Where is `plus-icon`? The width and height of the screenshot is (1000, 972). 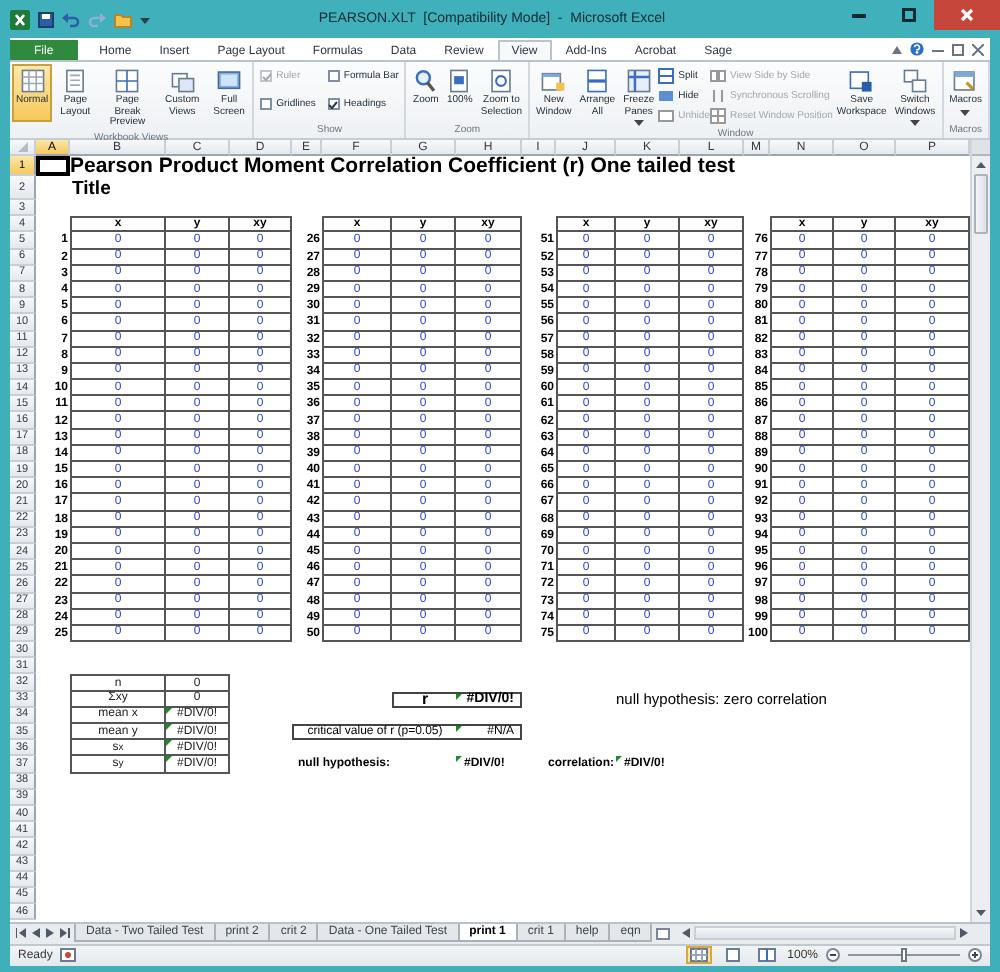 plus-icon is located at coordinates (975, 955).